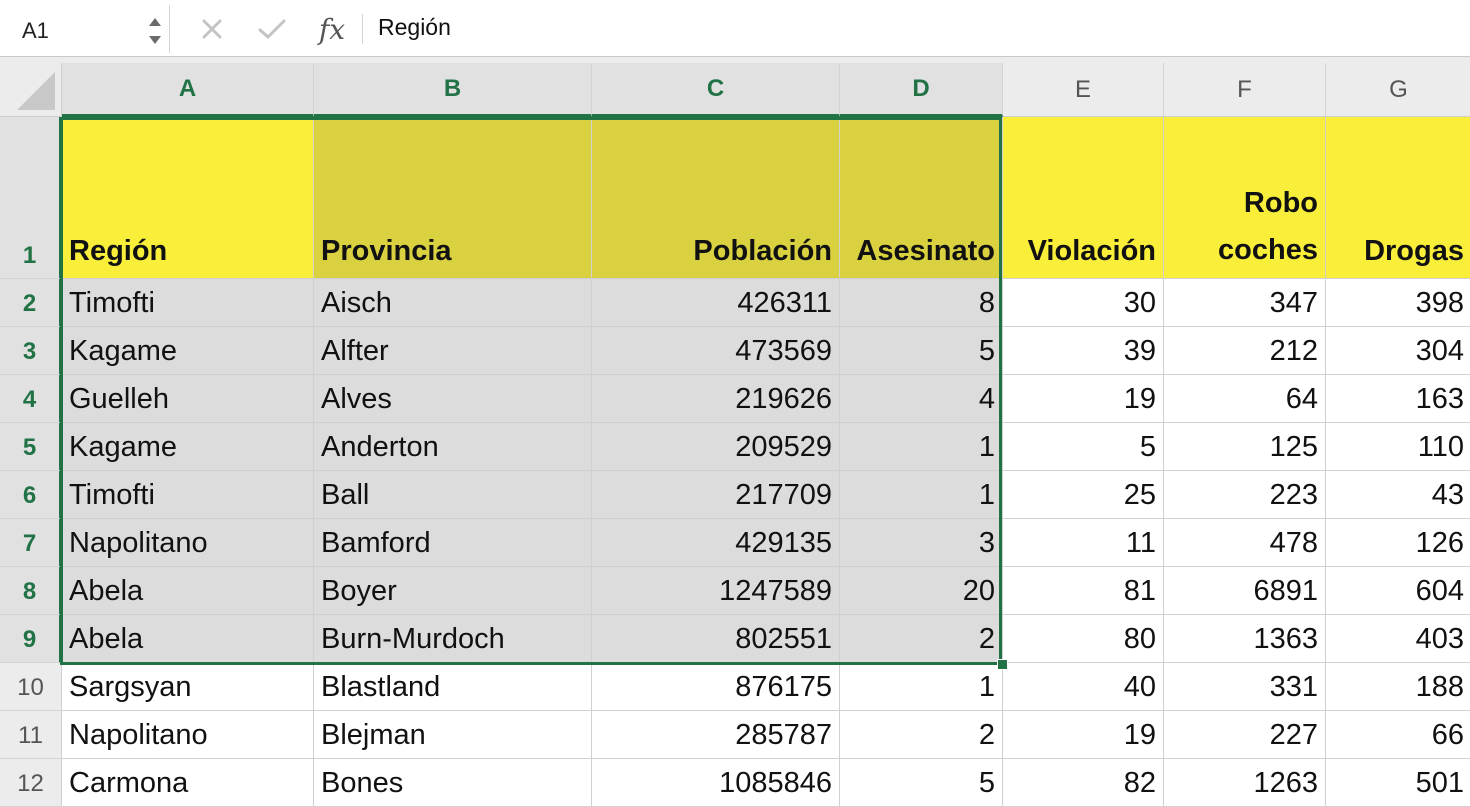 Image resolution: width=1470 pixels, height=807 pixels. What do you see at coordinates (453, 198) in the screenshot?
I see `header-cell: Provincia` at bounding box center [453, 198].